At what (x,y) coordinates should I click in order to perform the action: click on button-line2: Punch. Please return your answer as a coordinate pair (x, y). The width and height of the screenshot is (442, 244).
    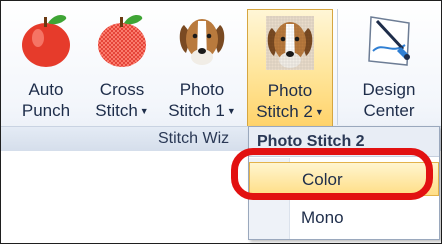
    Looking at the image, I should click on (46, 110).